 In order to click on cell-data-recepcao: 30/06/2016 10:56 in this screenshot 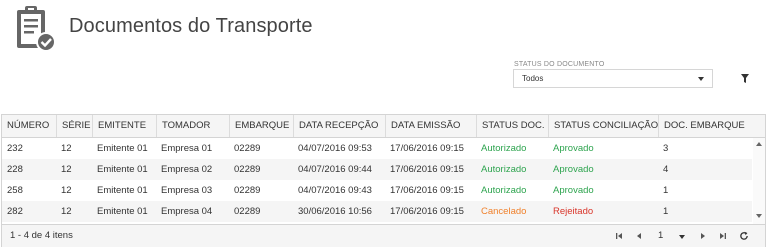, I will do `click(335, 211)`.